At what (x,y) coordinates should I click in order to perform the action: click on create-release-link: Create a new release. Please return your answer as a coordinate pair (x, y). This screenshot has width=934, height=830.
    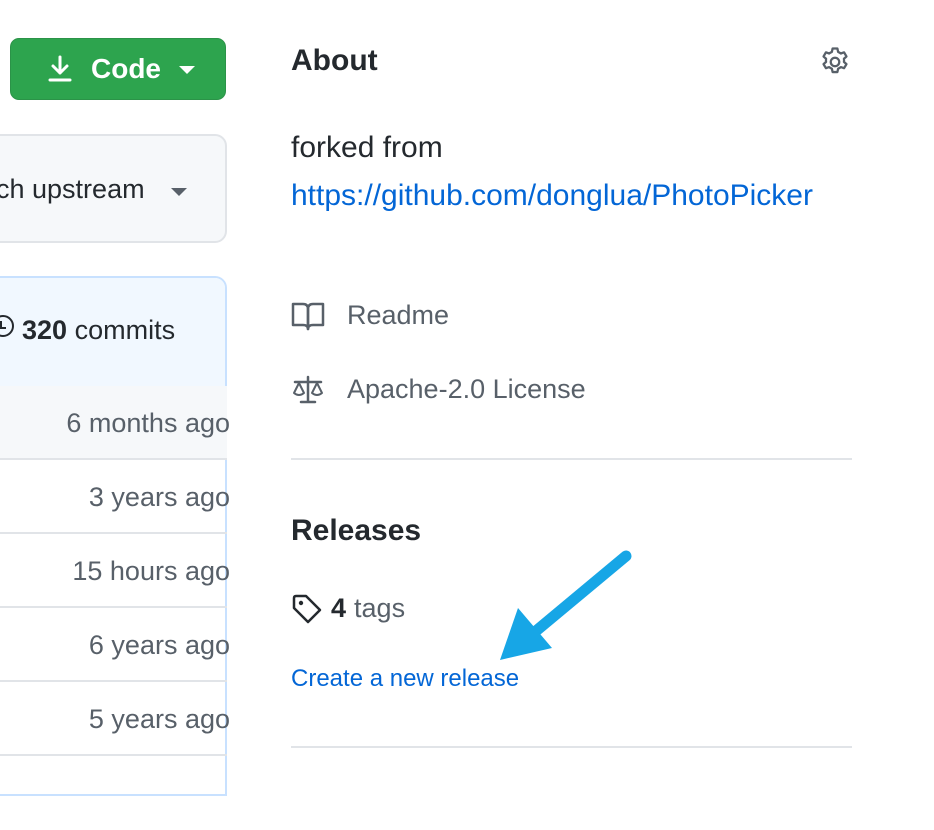
    Looking at the image, I should click on (405, 679).